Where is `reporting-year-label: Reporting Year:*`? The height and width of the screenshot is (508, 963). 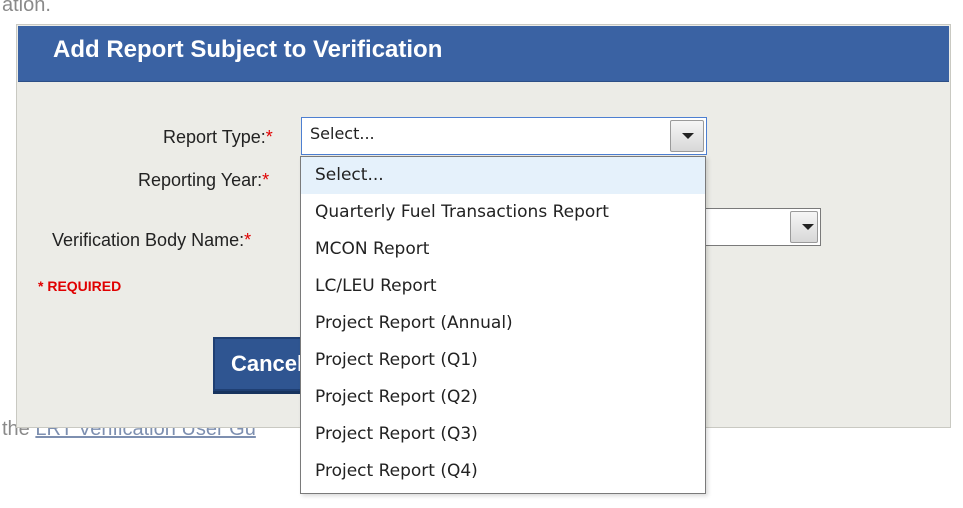 reporting-year-label: Reporting Year:* is located at coordinates (203, 180).